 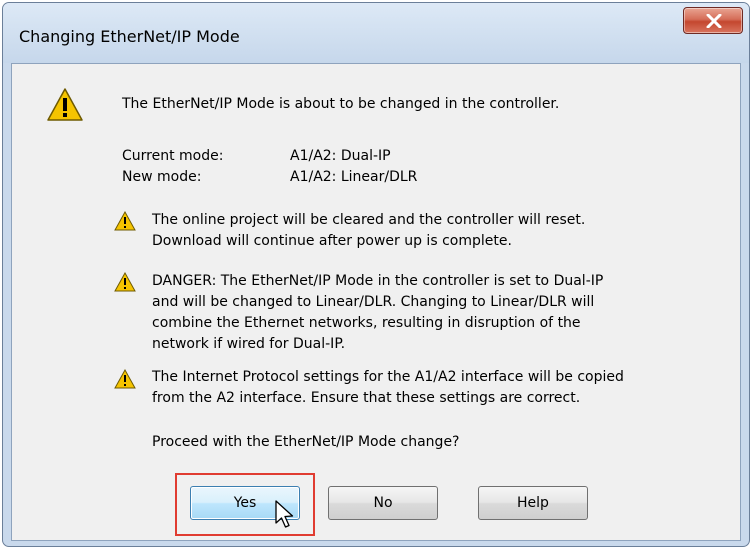 I want to click on title-bar: Changing EtherNet/IP Mode, so click(x=376, y=33).